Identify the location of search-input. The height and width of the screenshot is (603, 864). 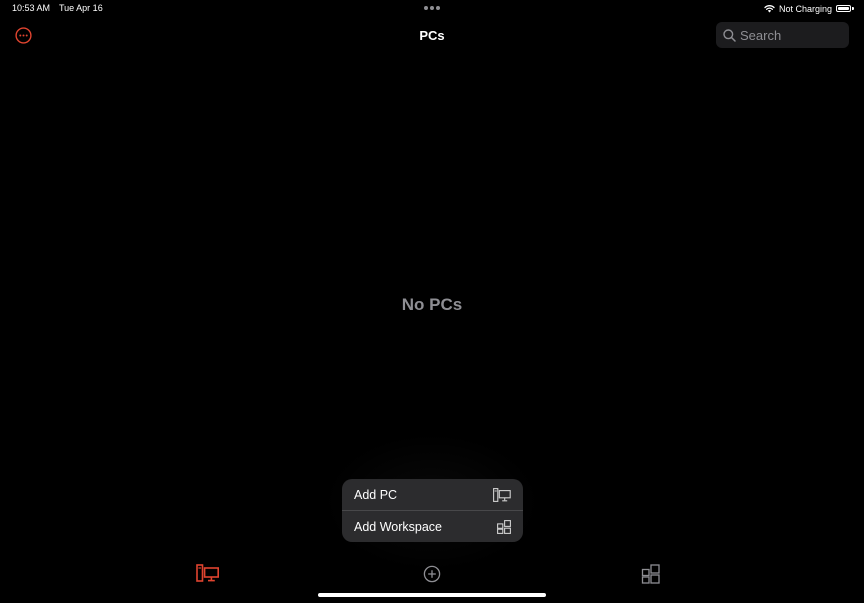
(790, 35).